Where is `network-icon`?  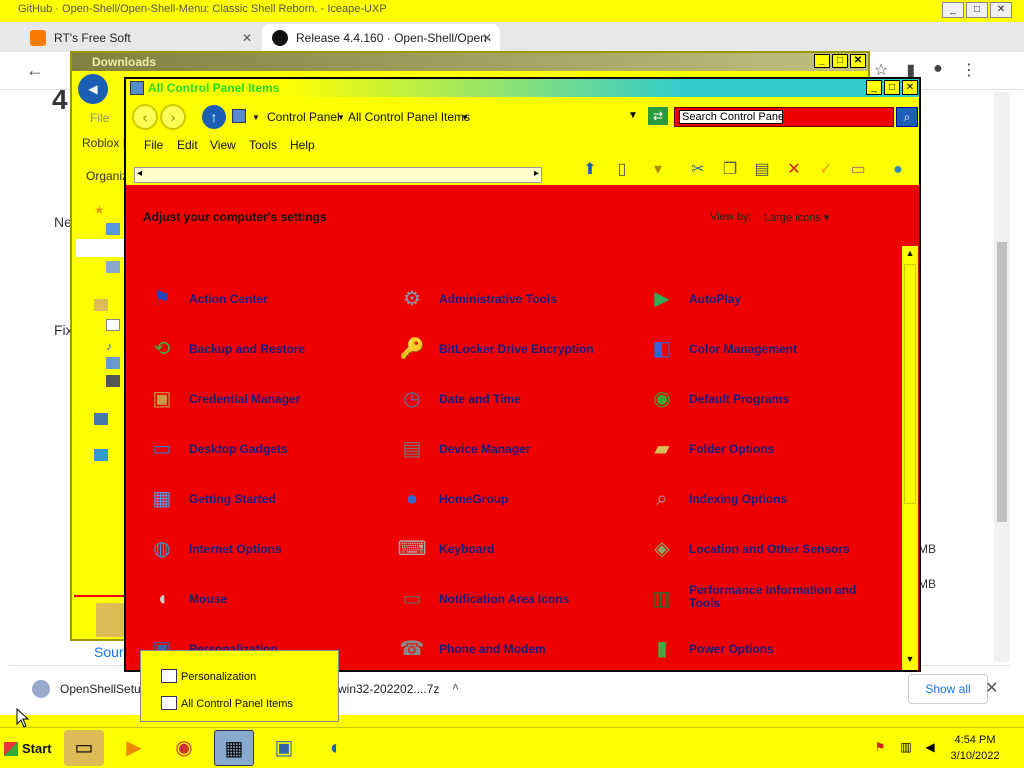 network-icon is located at coordinates (101, 455).